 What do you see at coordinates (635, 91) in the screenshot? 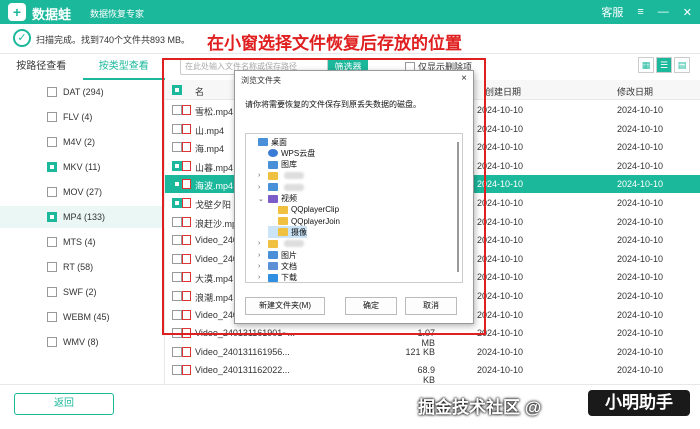
I see `header-modified: 修改日期` at bounding box center [635, 91].